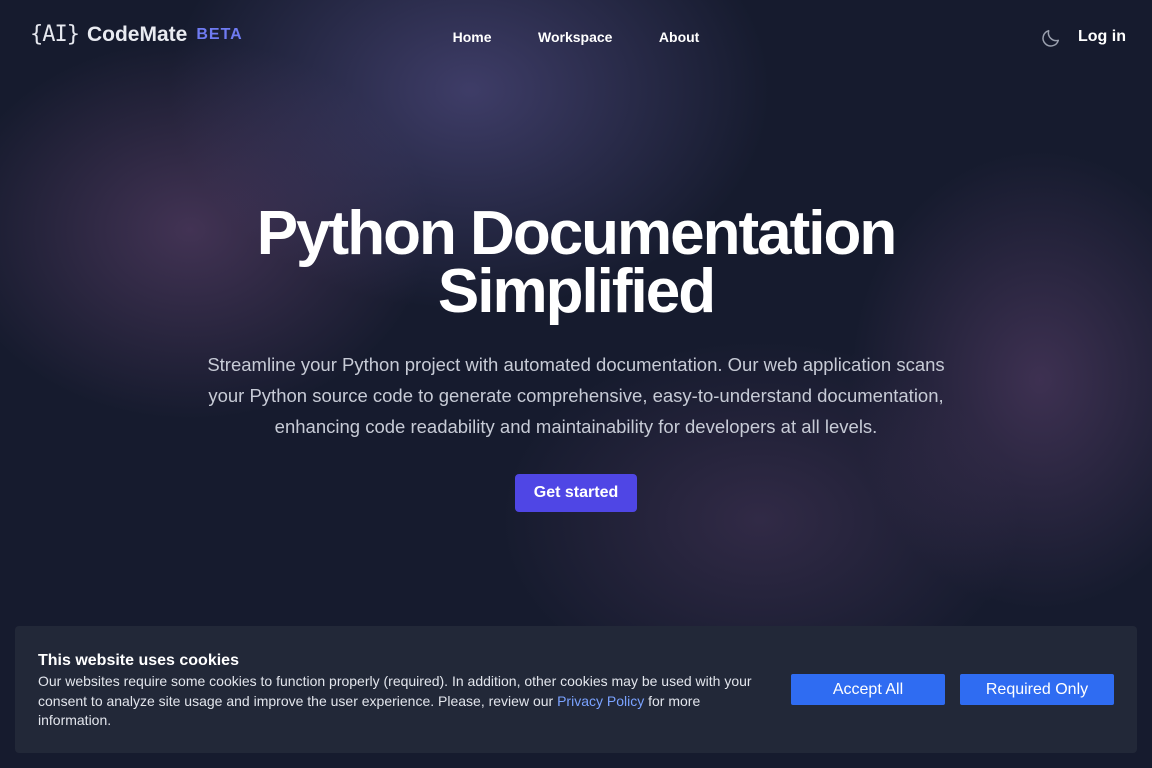 This screenshot has height=768, width=1152. I want to click on nav-link-about: About, so click(679, 37).